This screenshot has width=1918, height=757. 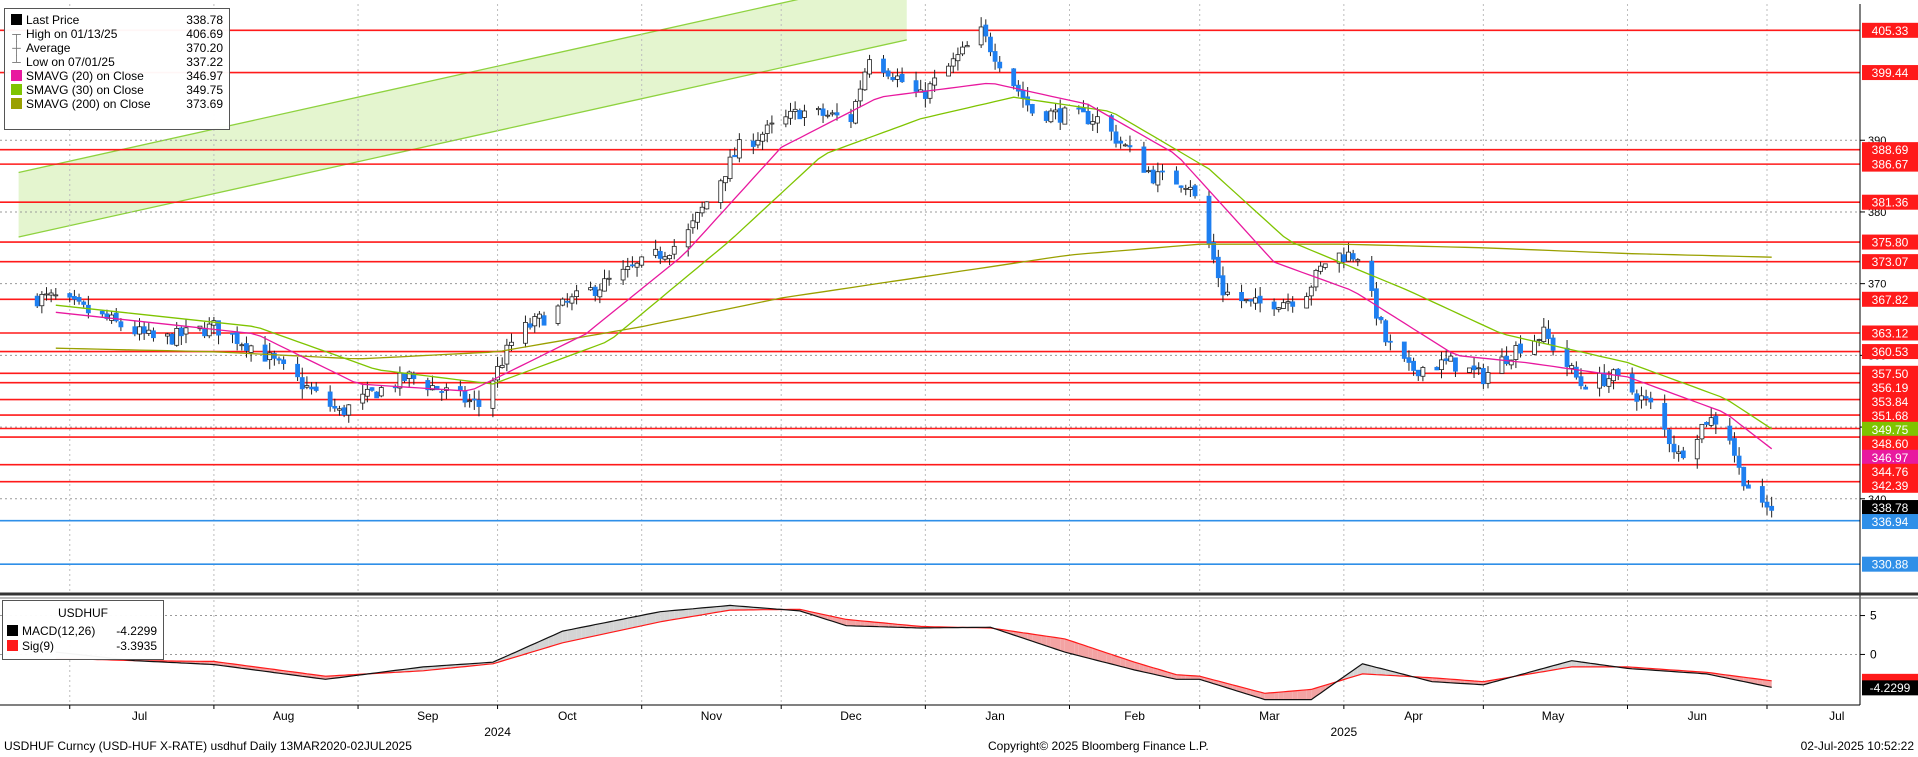 What do you see at coordinates (1890, 165) in the screenshot?
I see `level-label-text: 386.67` at bounding box center [1890, 165].